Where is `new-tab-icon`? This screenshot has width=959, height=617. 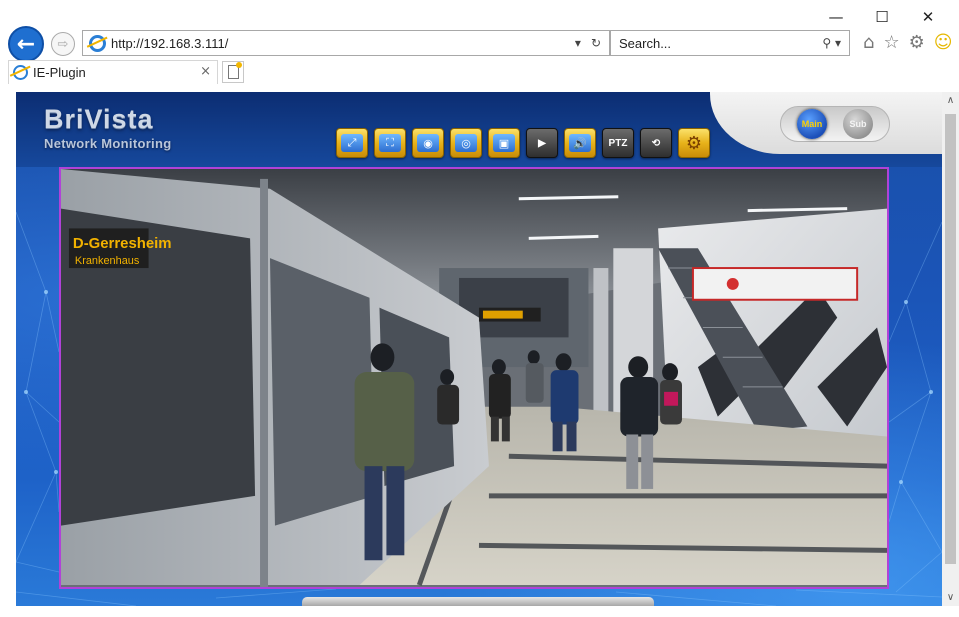
new-tab-icon is located at coordinates (234, 70).